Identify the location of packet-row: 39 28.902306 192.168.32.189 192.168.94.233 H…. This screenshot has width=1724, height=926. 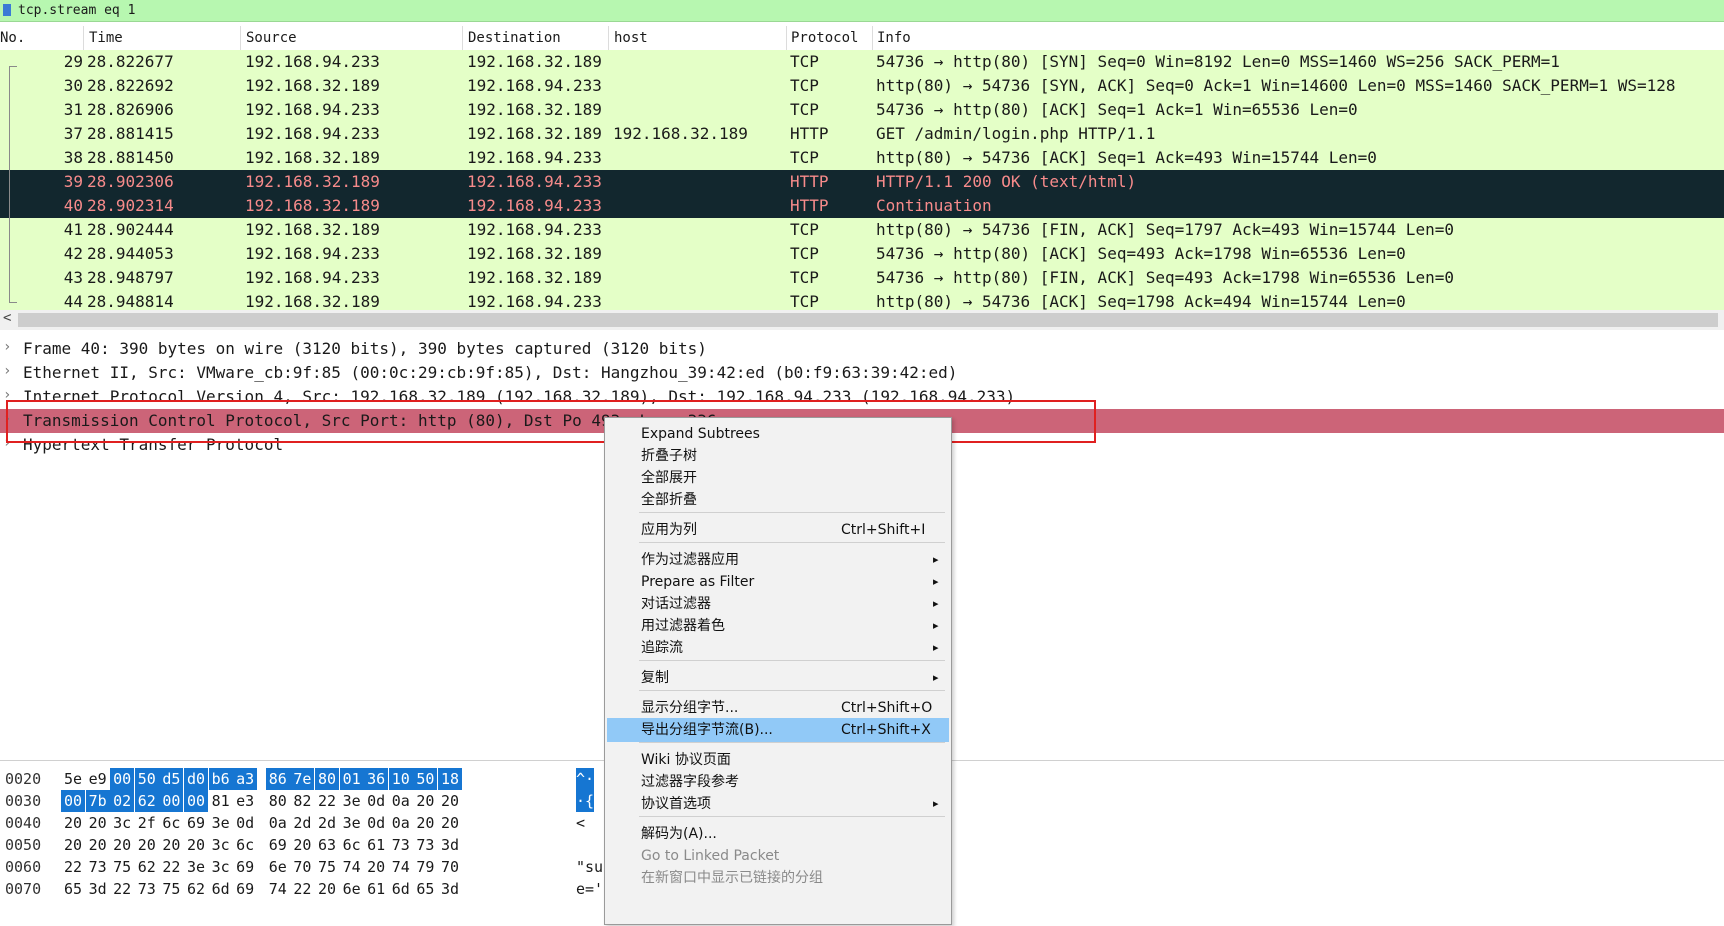
(862, 182).